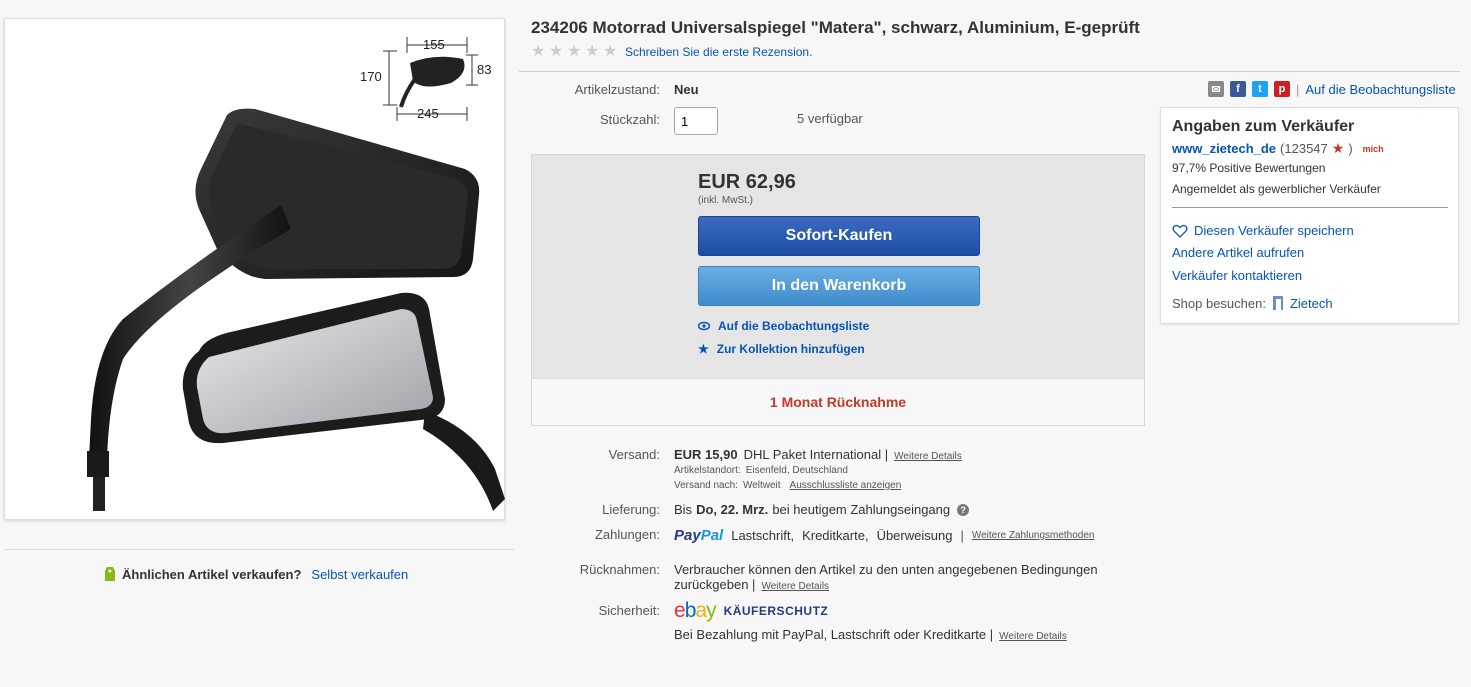  What do you see at coordinates (835, 535) in the screenshot?
I see `payment-method: Kreditkarte,` at bounding box center [835, 535].